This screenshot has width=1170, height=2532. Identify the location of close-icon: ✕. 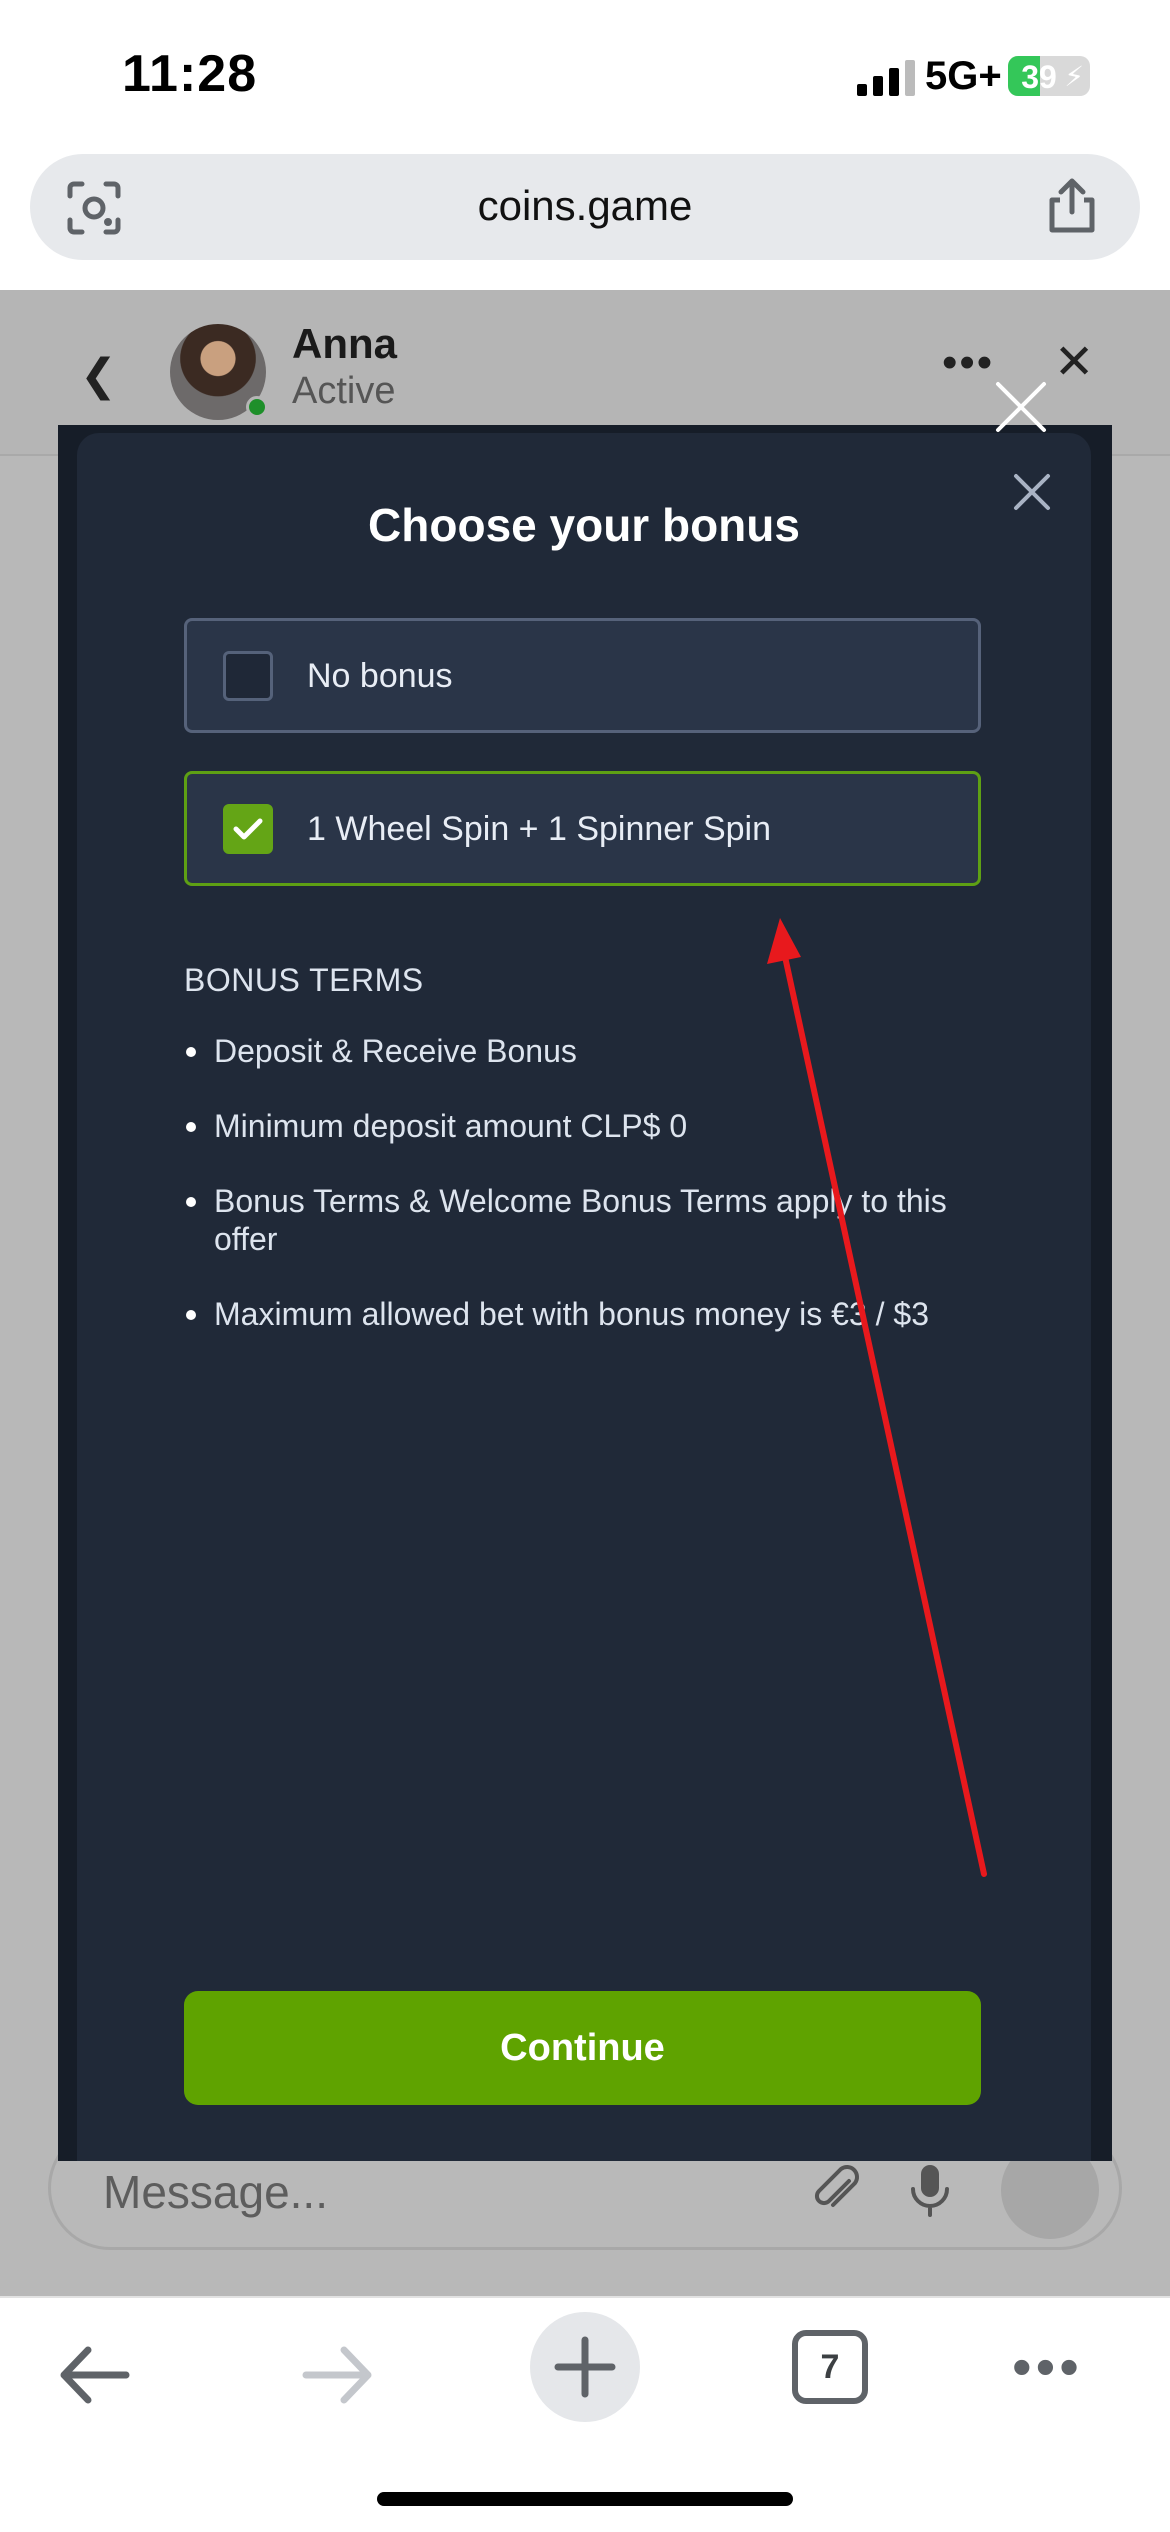
(1074, 362).